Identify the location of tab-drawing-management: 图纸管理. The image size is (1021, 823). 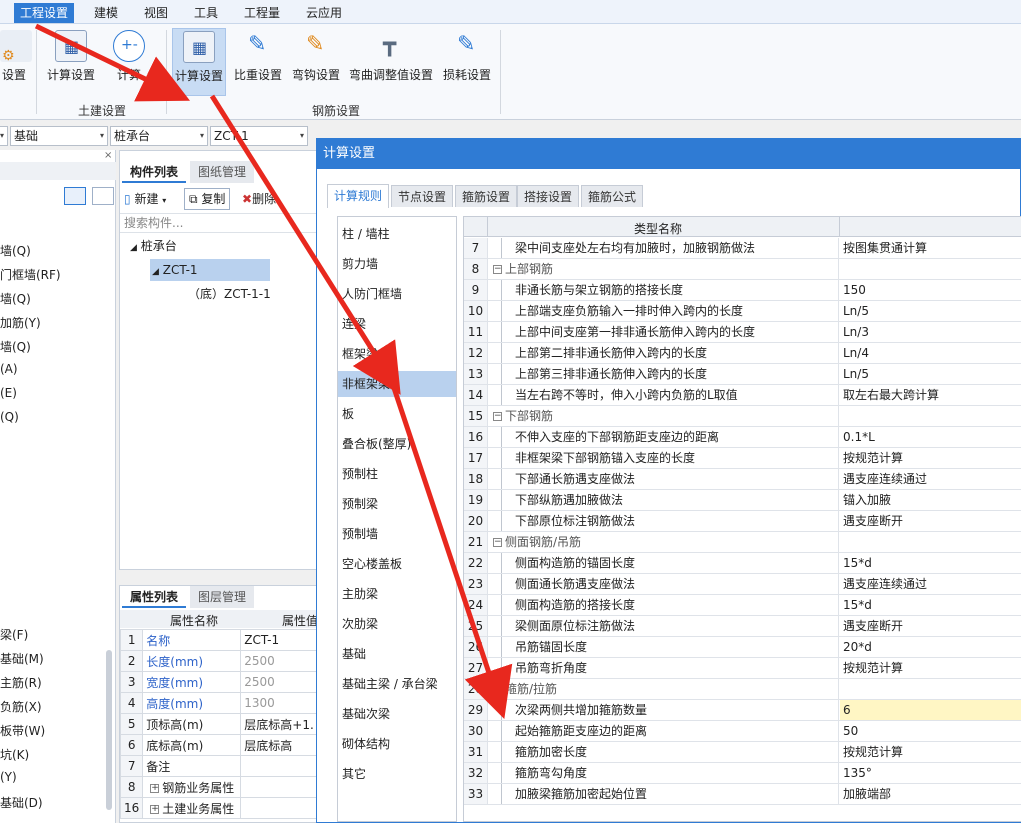
(222, 172).